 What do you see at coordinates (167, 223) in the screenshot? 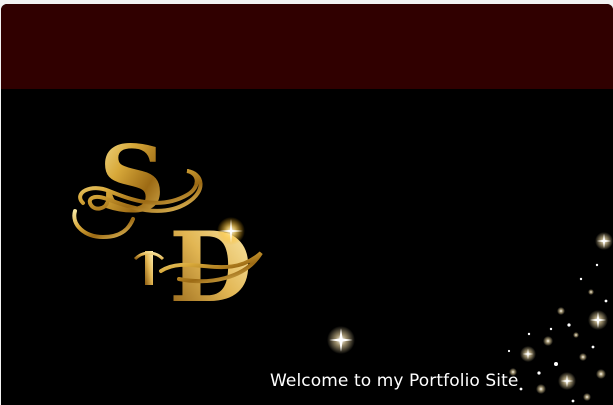
I see `sd-monogram-logo: S D` at bounding box center [167, 223].